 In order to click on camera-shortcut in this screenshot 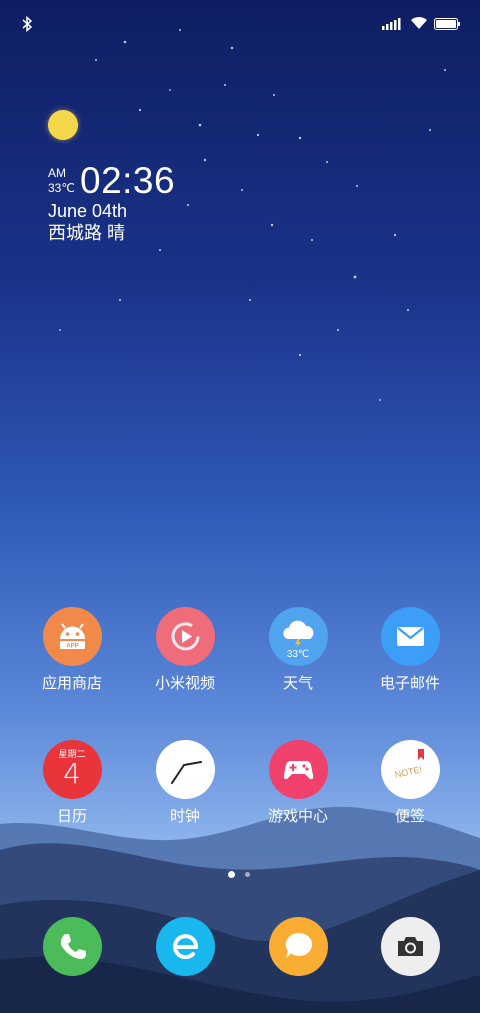, I will do `click(410, 946)`.